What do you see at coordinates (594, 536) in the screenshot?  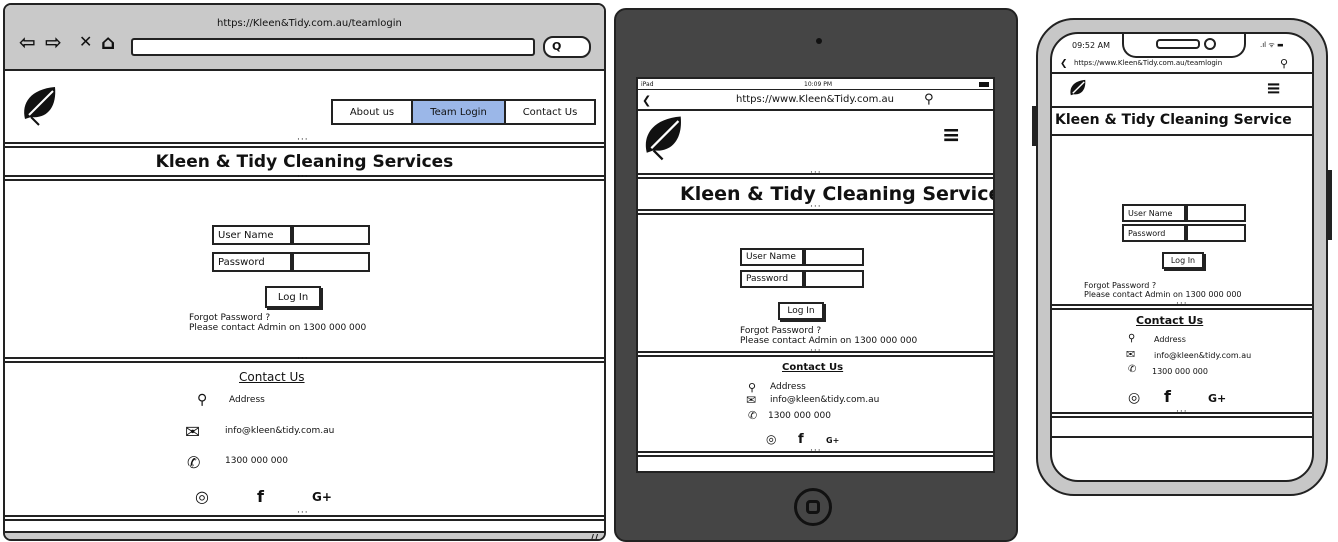 I see `resize-handle-icon: //` at bounding box center [594, 536].